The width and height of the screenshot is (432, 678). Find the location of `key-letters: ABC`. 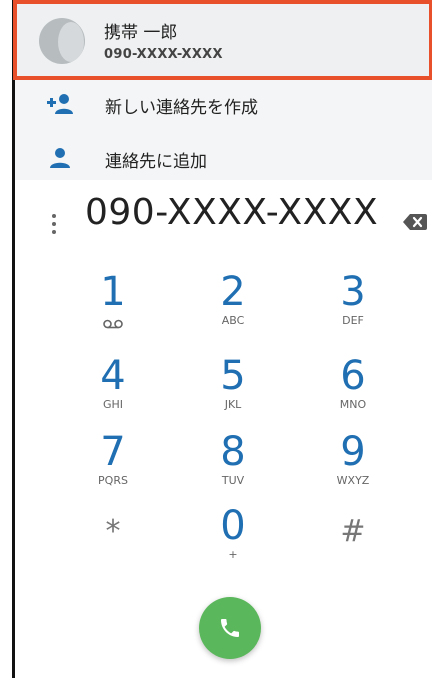

key-letters: ABC is located at coordinates (233, 320).